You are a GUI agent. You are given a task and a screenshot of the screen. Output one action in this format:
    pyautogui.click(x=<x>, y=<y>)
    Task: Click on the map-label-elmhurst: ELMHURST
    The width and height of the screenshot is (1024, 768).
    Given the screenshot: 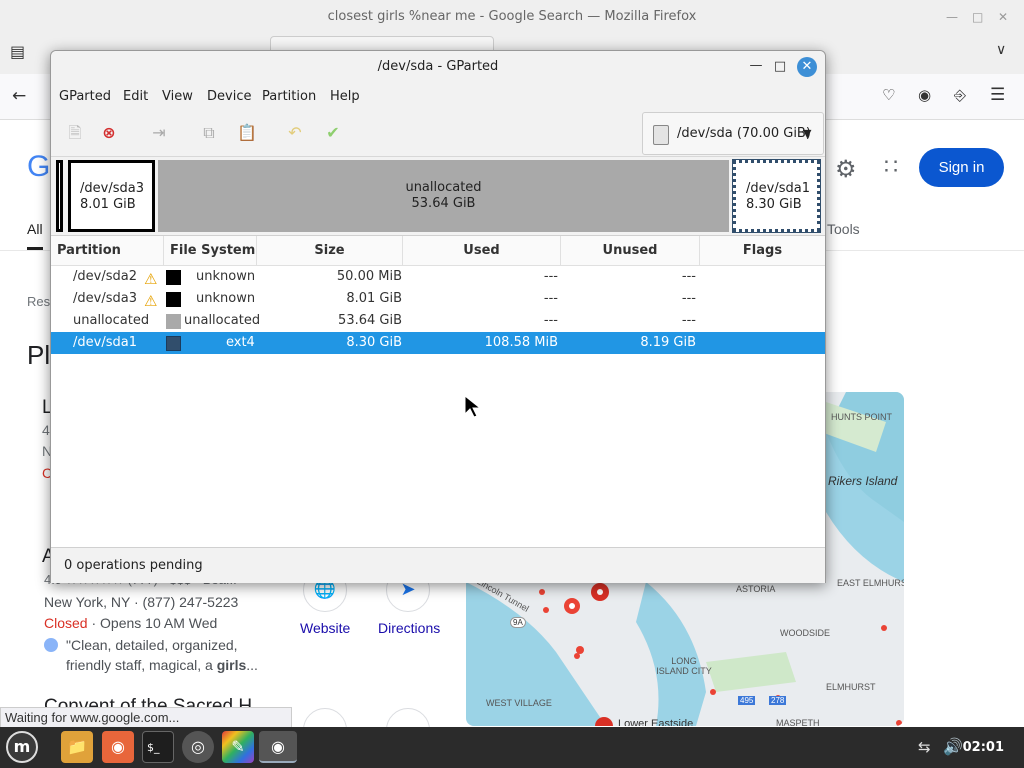 What is the action you would take?
    pyautogui.click(x=851, y=687)
    